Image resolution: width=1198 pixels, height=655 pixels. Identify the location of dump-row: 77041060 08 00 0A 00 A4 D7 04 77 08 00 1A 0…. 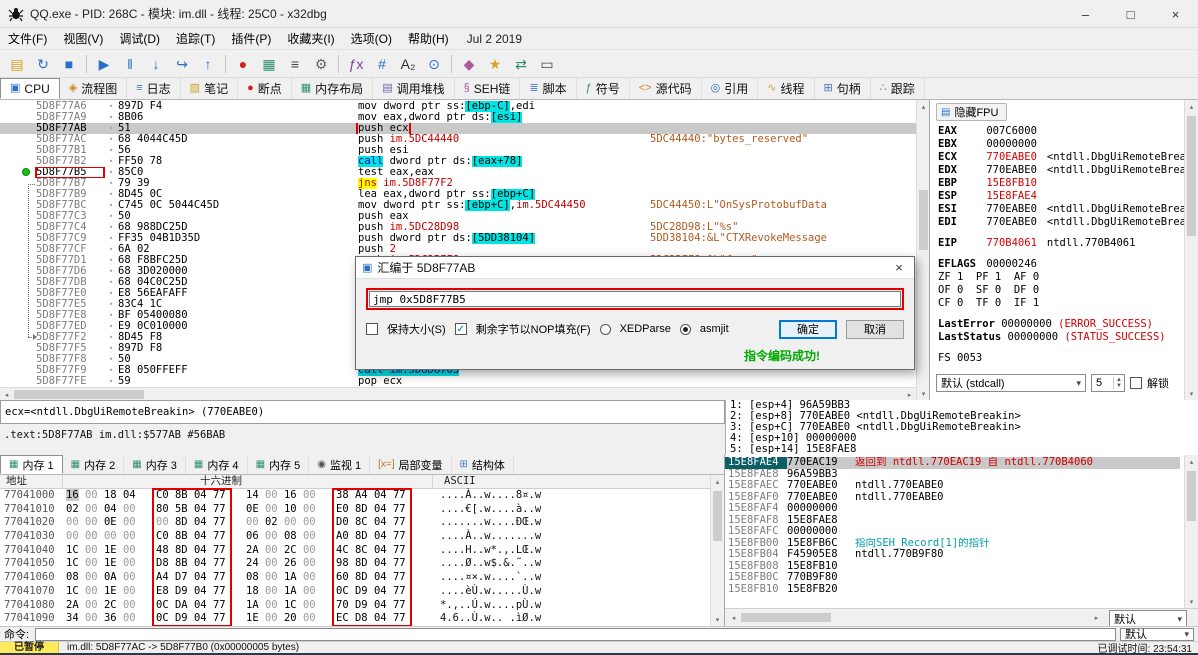
(355, 578).